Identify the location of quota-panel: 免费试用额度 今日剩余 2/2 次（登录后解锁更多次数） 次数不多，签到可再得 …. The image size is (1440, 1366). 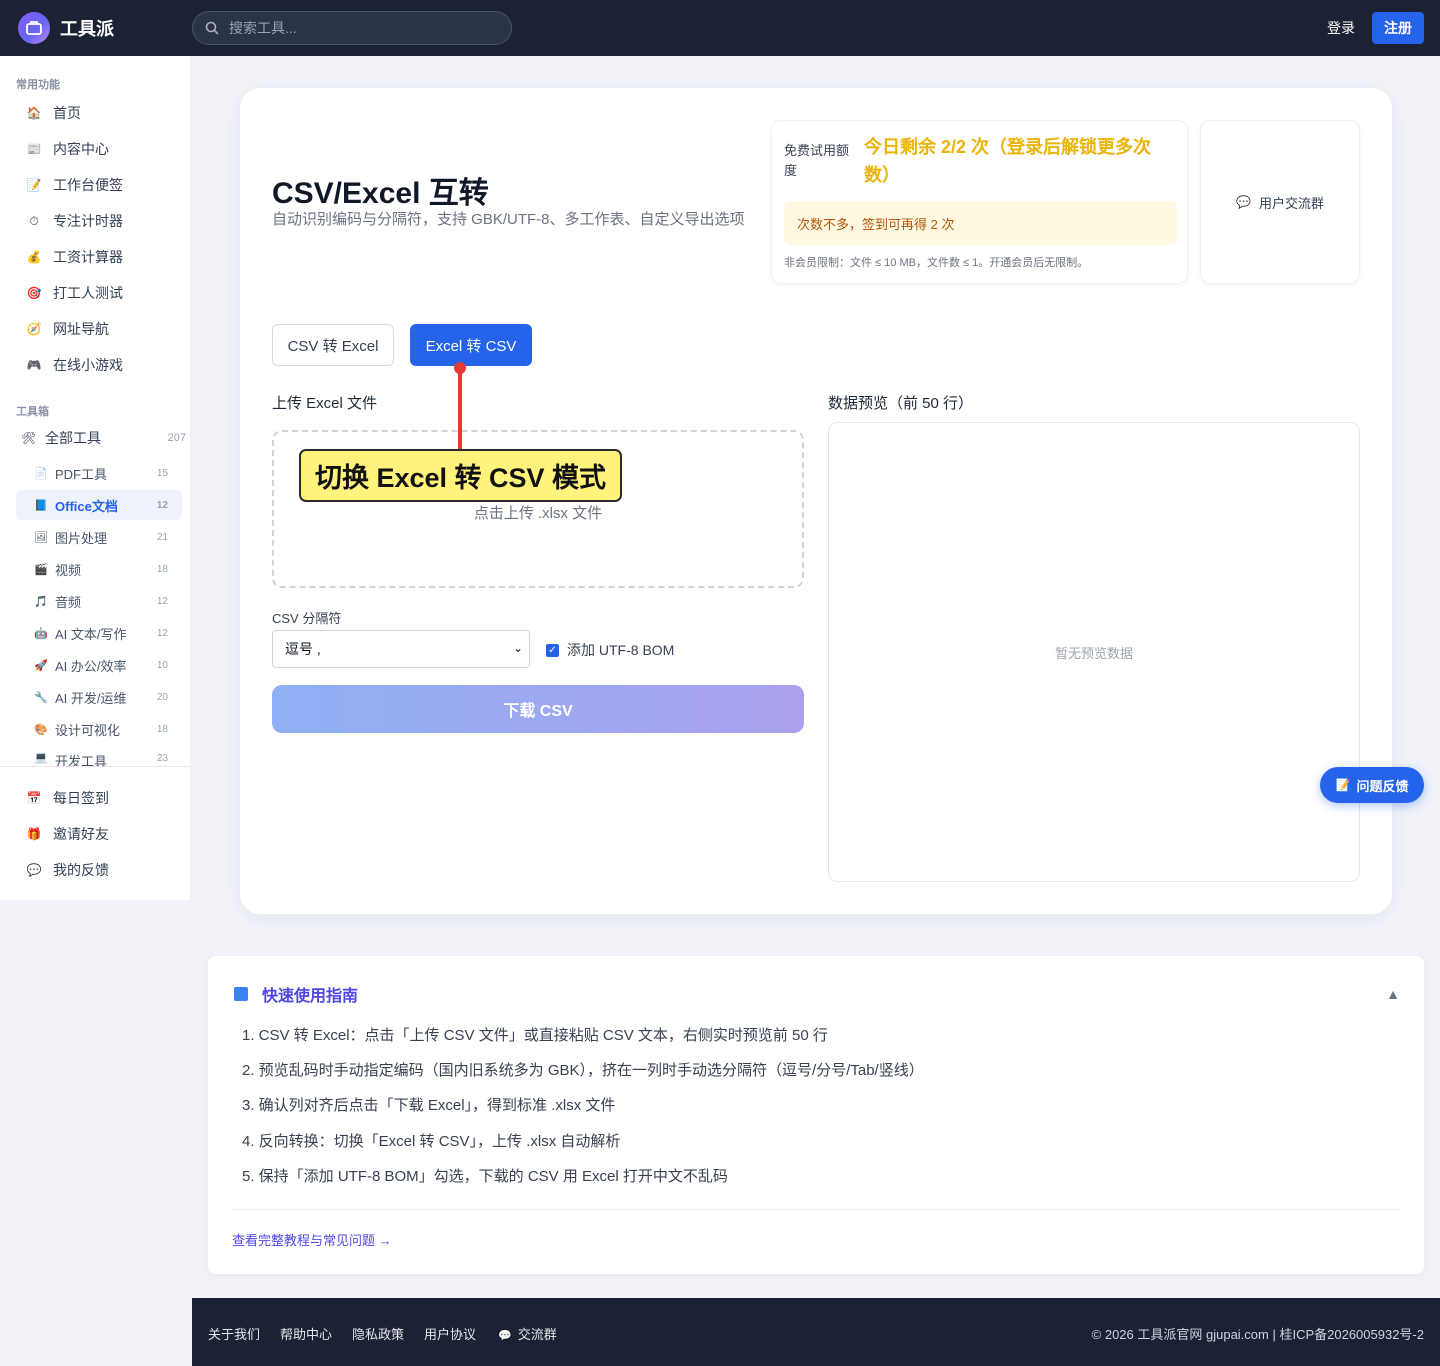
(979, 202).